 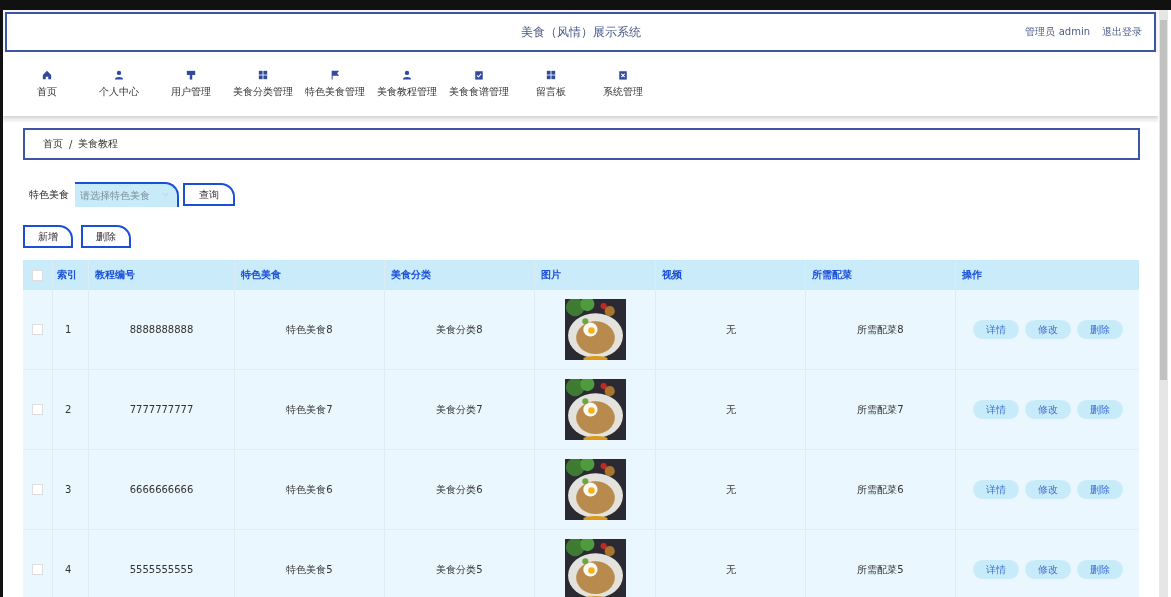 I want to click on table-cell: 特色美食8, so click(x=309, y=329).